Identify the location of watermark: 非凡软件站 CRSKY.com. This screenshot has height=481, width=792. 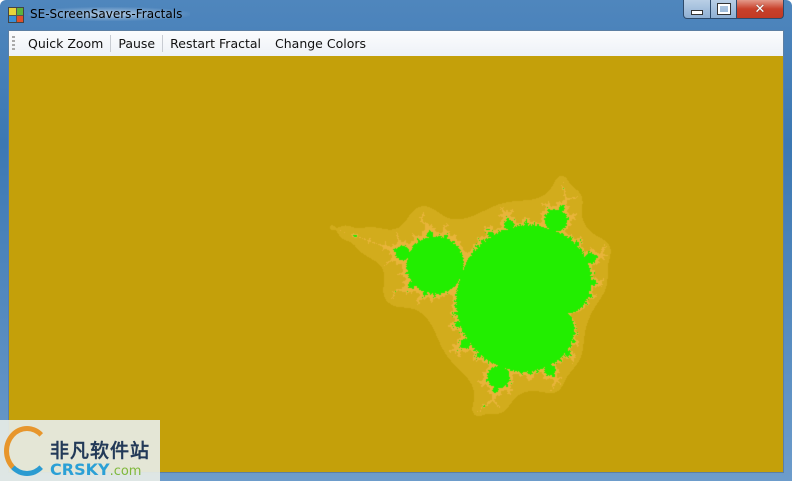
(80, 450).